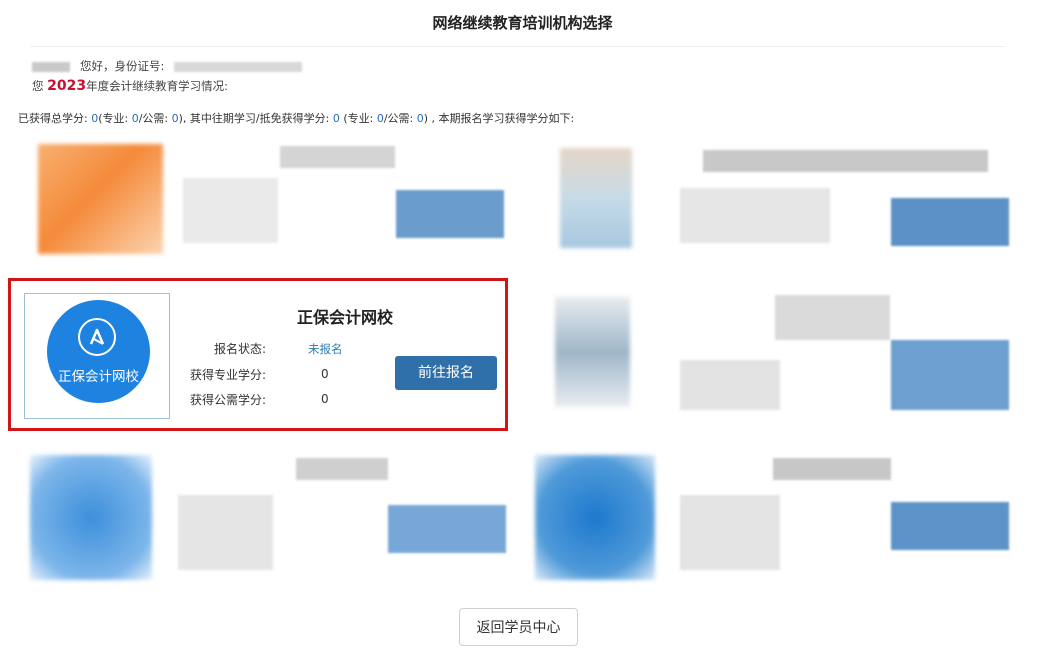 This screenshot has width=1045, height=652. I want to click on enroll-button: 前往报名, so click(446, 373).